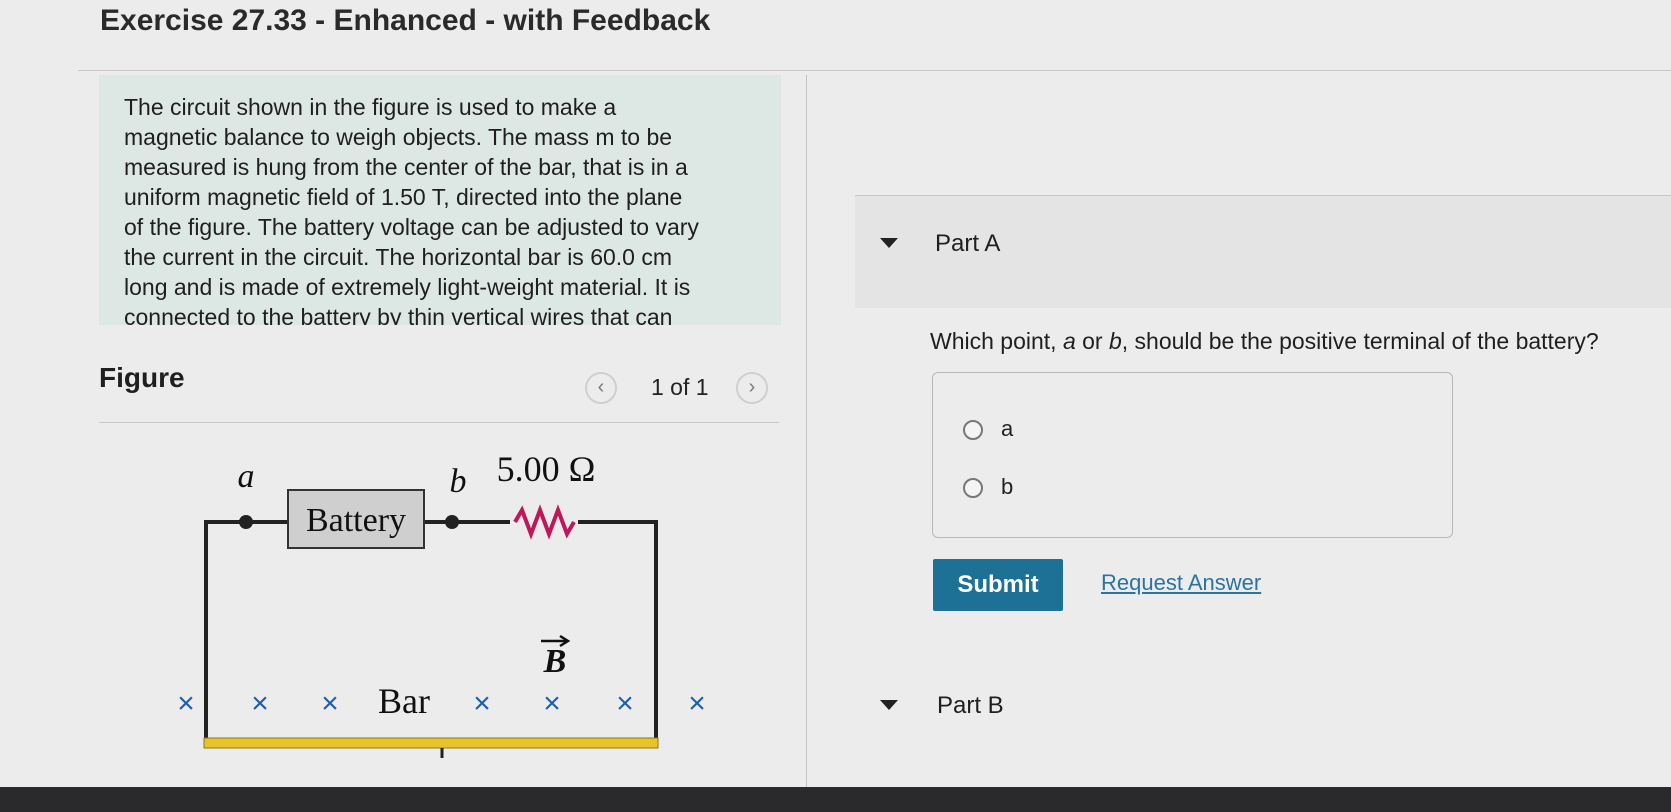 The image size is (1671, 812). Describe the element at coordinates (452, 522) in the screenshot. I see `point-b-dot` at that location.